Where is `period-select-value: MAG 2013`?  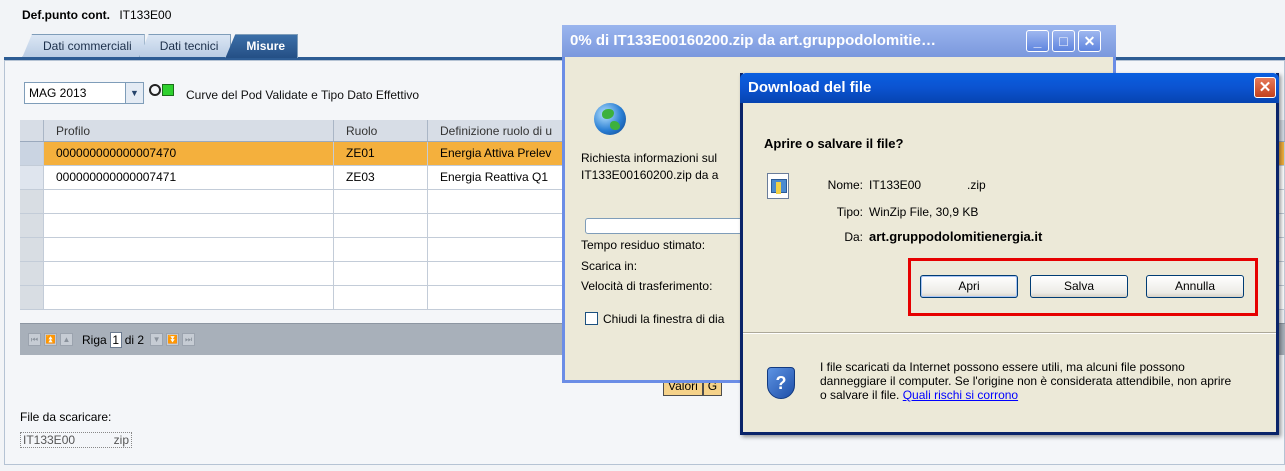
period-select-value: MAG 2013 is located at coordinates (58, 93).